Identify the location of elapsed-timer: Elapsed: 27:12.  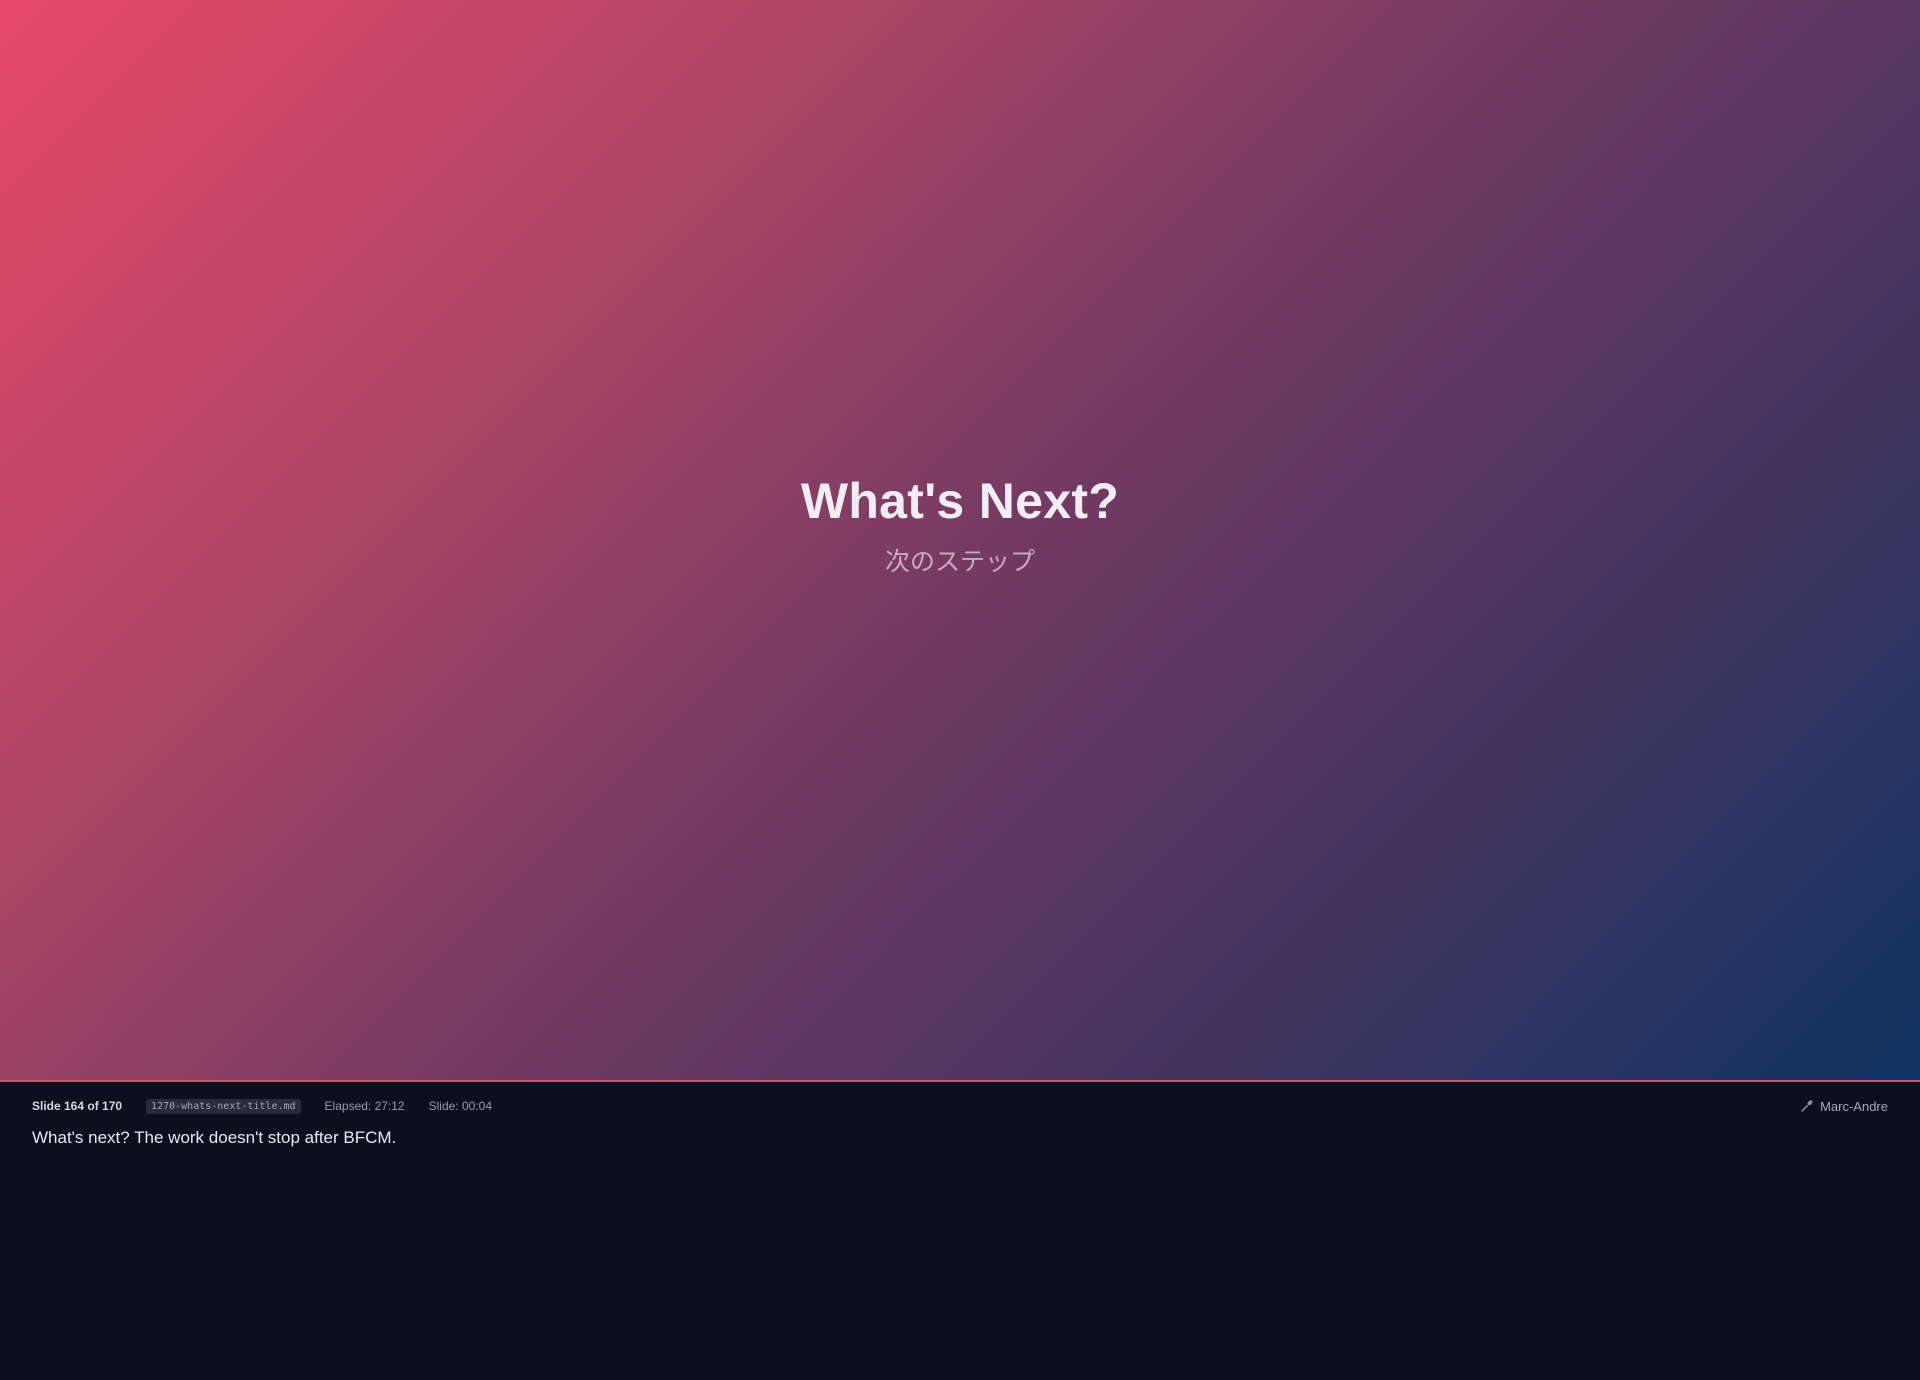
(364, 1106).